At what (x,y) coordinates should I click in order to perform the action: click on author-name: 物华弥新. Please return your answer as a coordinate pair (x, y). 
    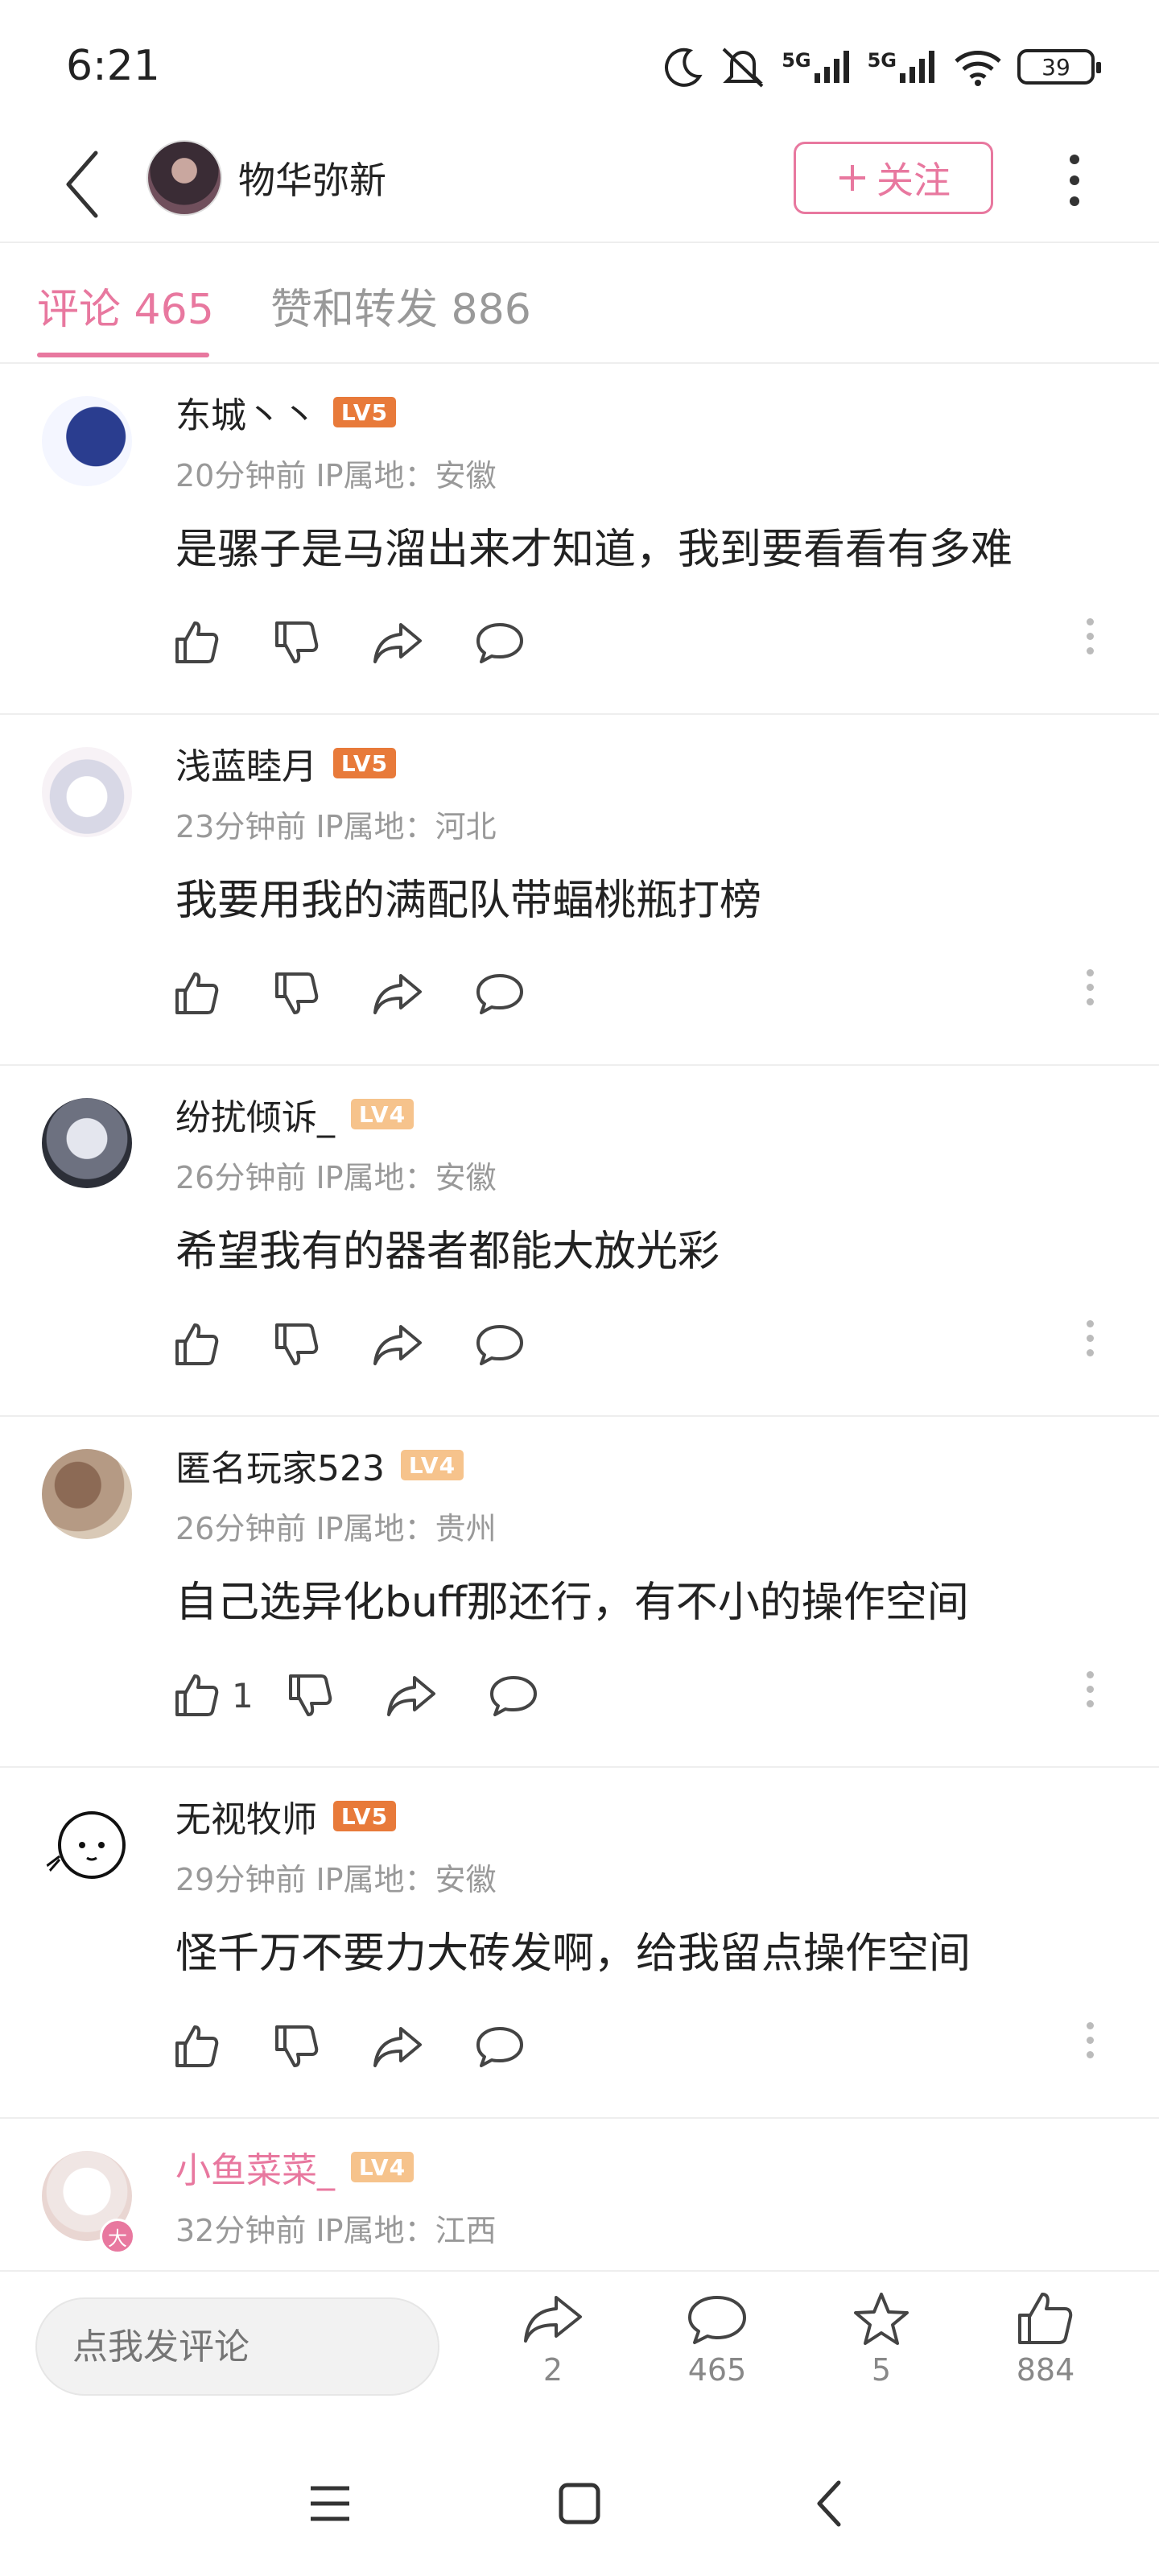
    Looking at the image, I should click on (312, 177).